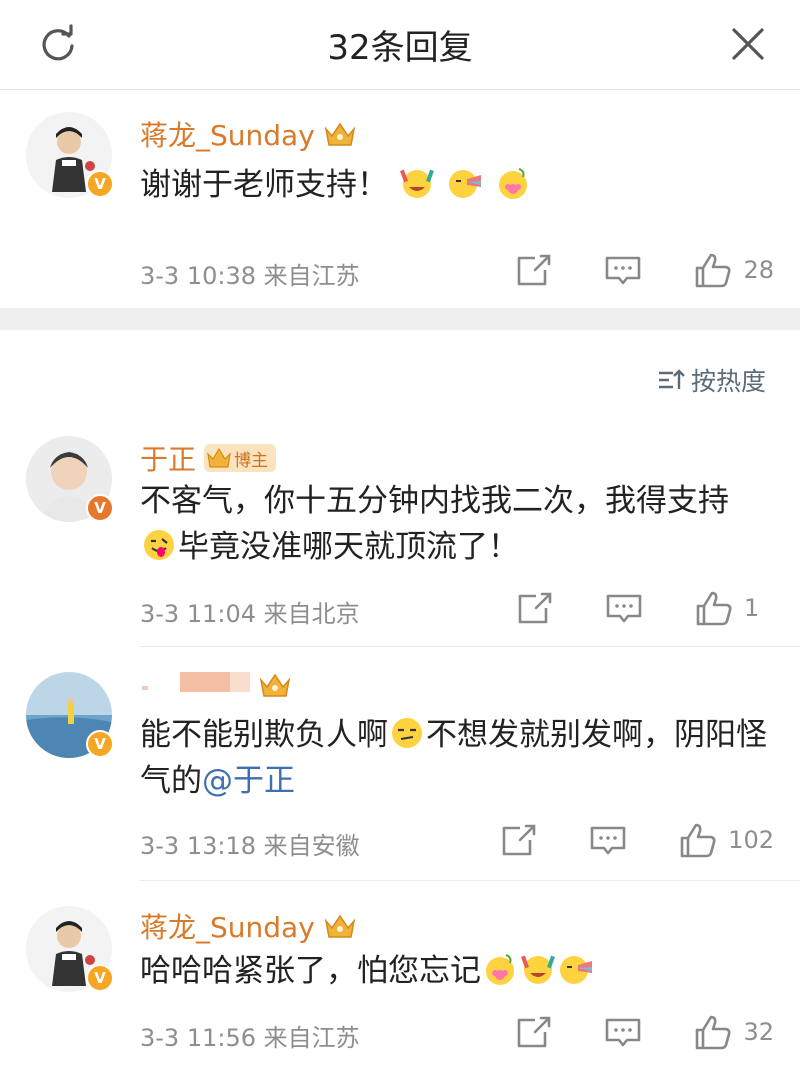  I want to click on comment-actions: 1, so click(644, 608).